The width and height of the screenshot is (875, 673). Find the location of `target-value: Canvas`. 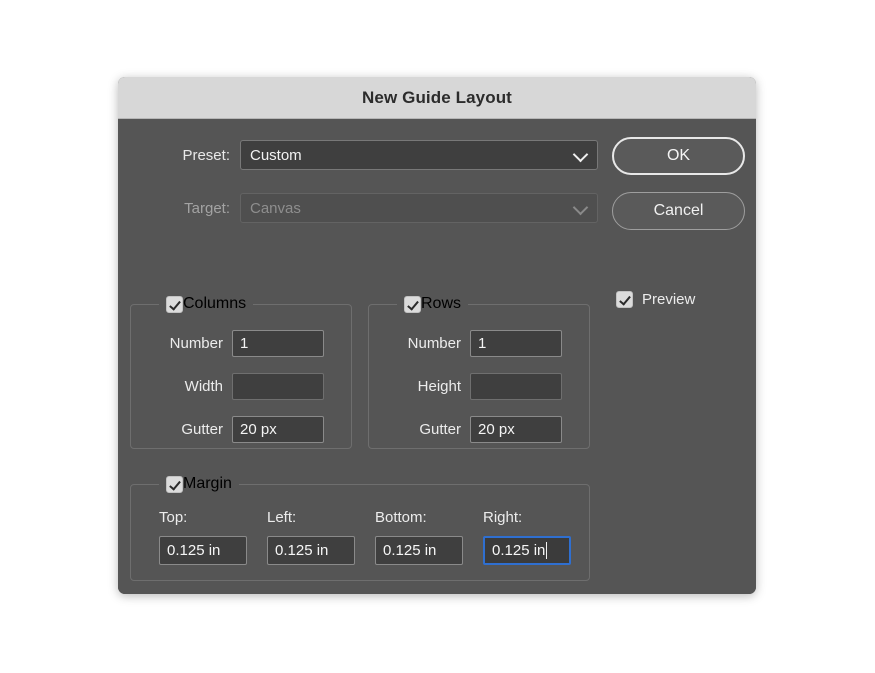

target-value: Canvas is located at coordinates (275, 208).